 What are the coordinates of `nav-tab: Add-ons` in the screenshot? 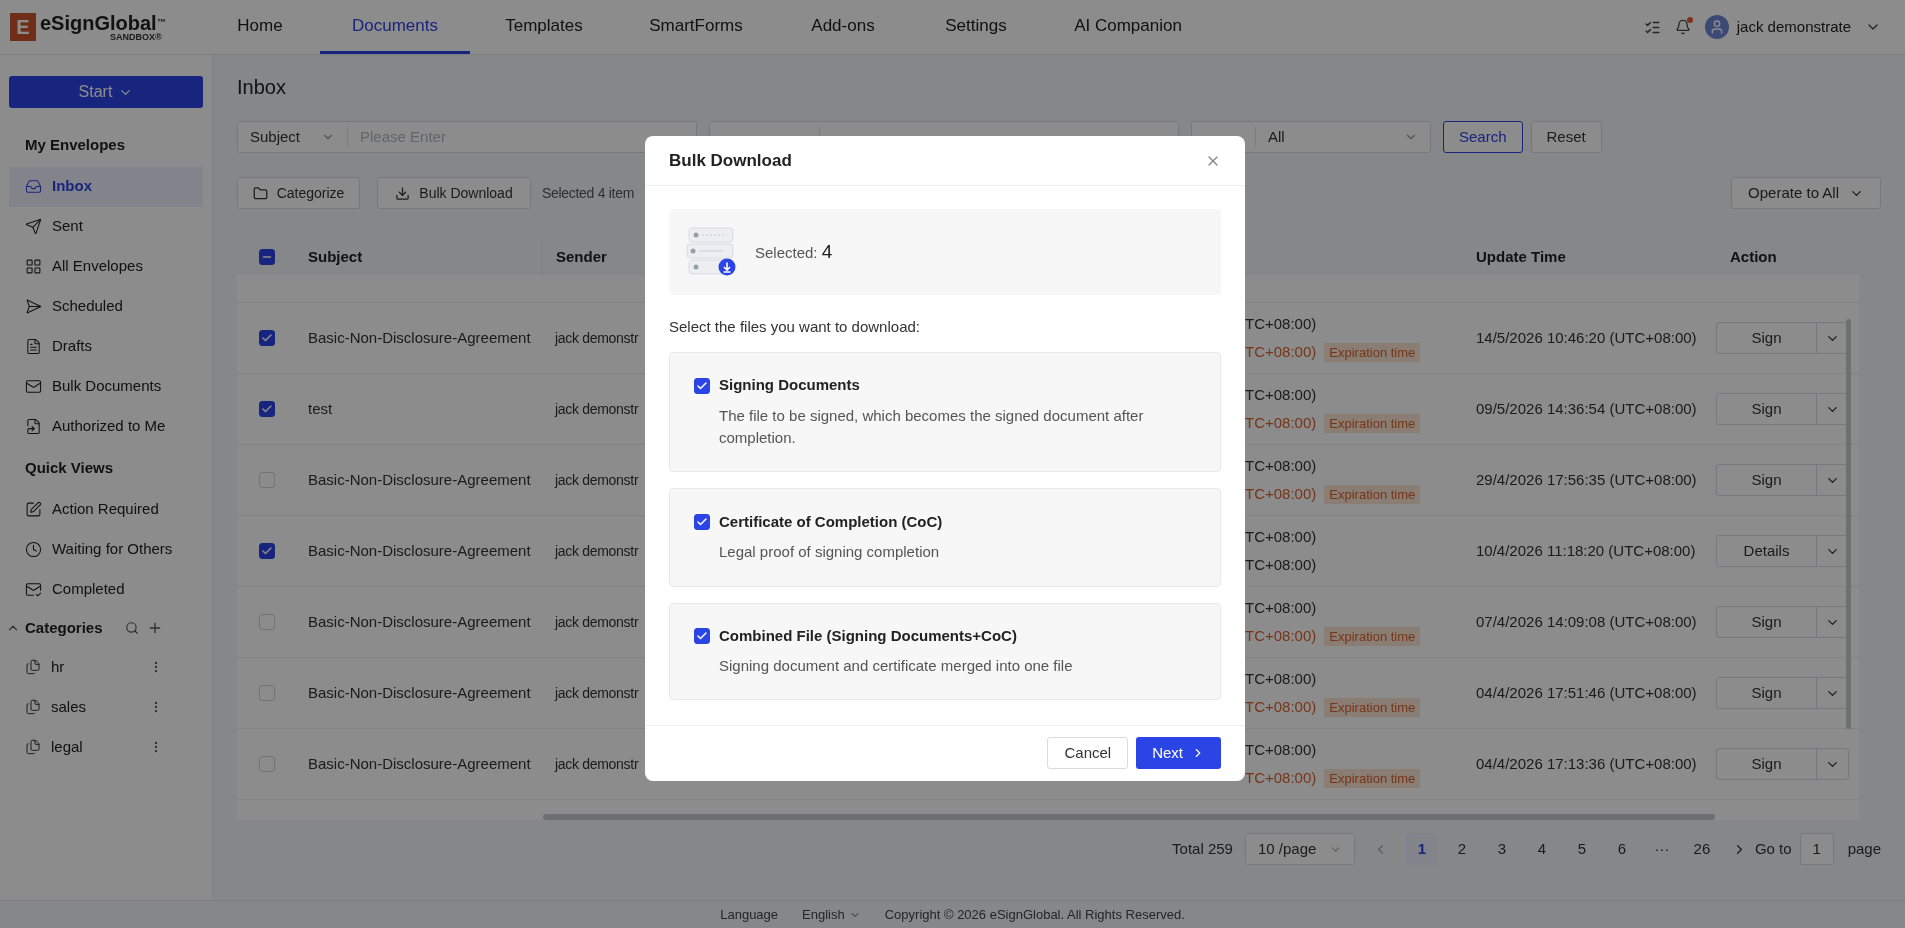 It's located at (843, 27).